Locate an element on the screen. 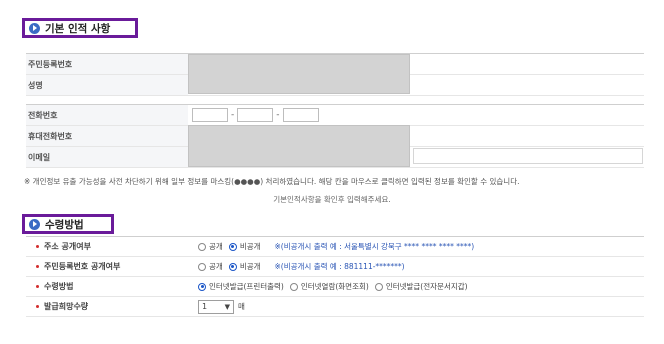 The height and width of the screenshot is (344, 664). radio-internet-view: 인터넷열람(화면조회) is located at coordinates (329, 286).